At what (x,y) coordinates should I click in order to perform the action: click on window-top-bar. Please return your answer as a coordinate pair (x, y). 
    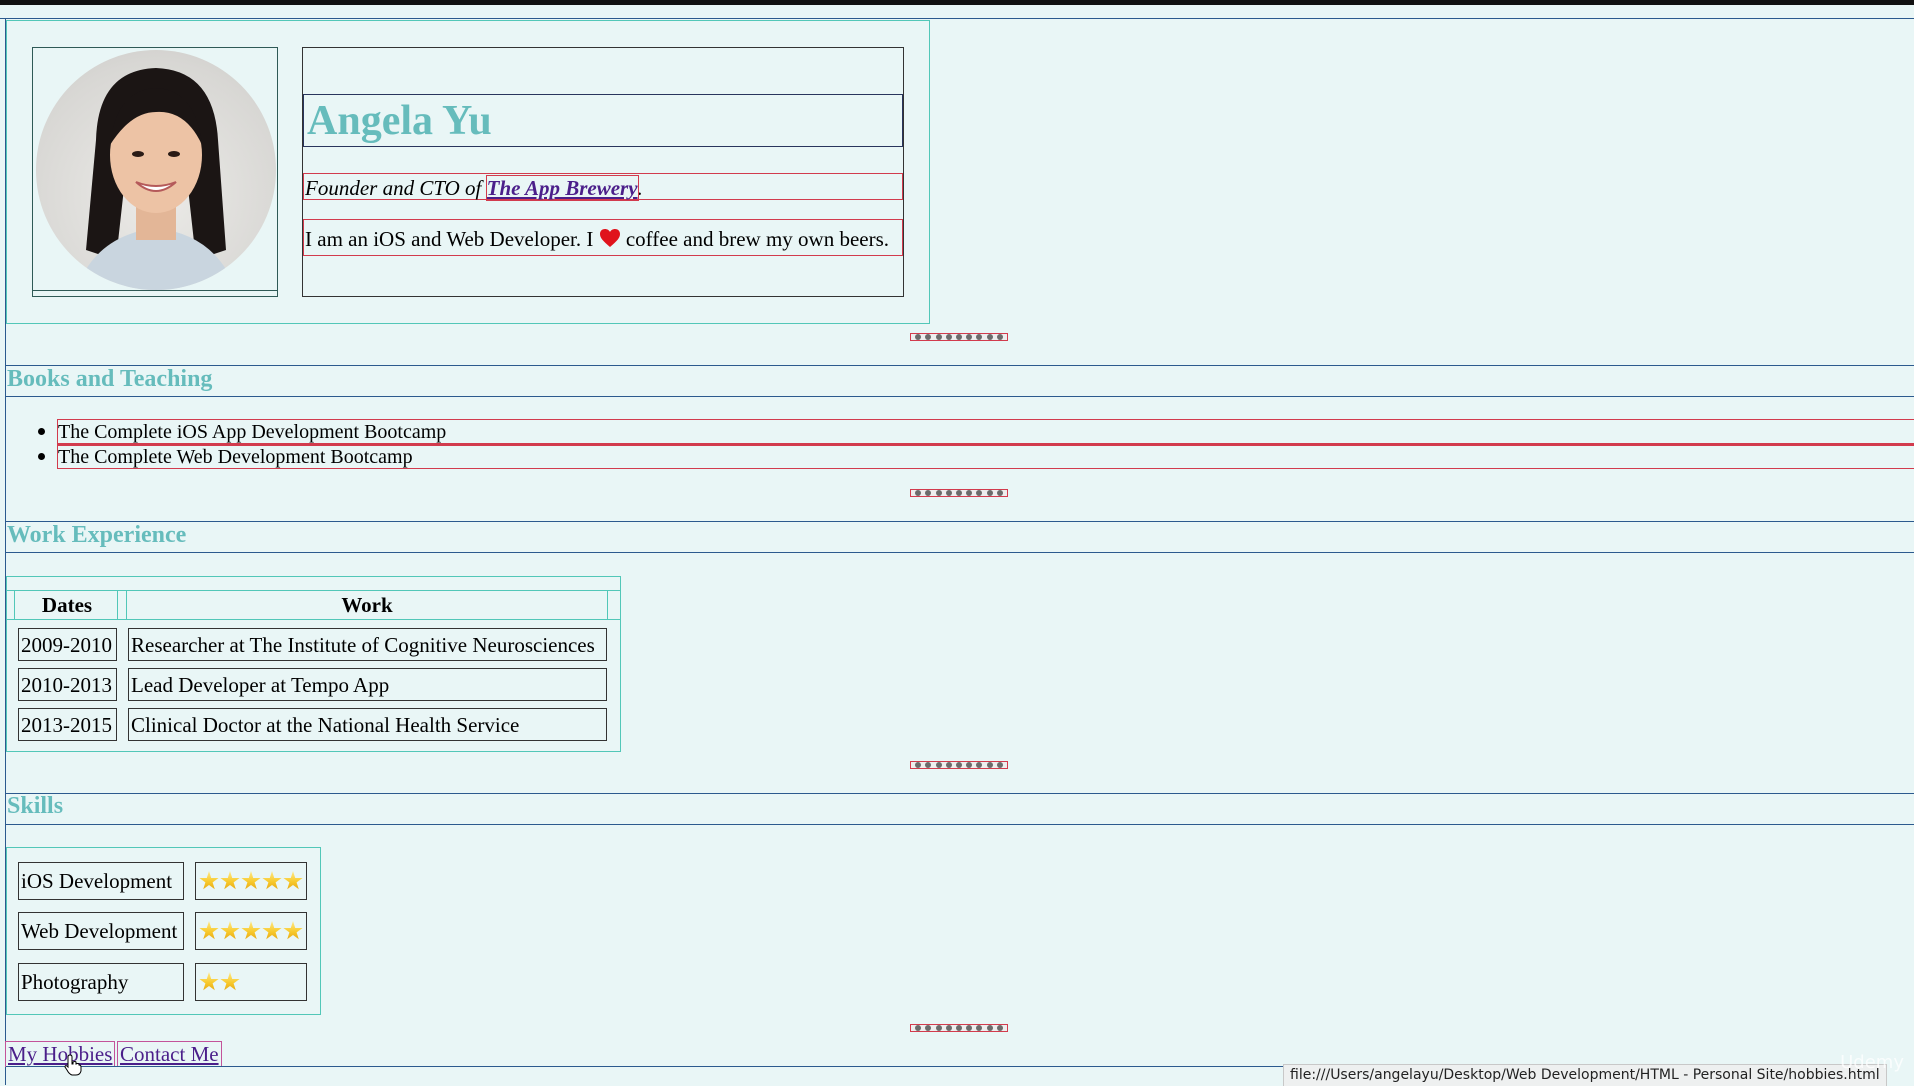
    Looking at the image, I should click on (957, 2).